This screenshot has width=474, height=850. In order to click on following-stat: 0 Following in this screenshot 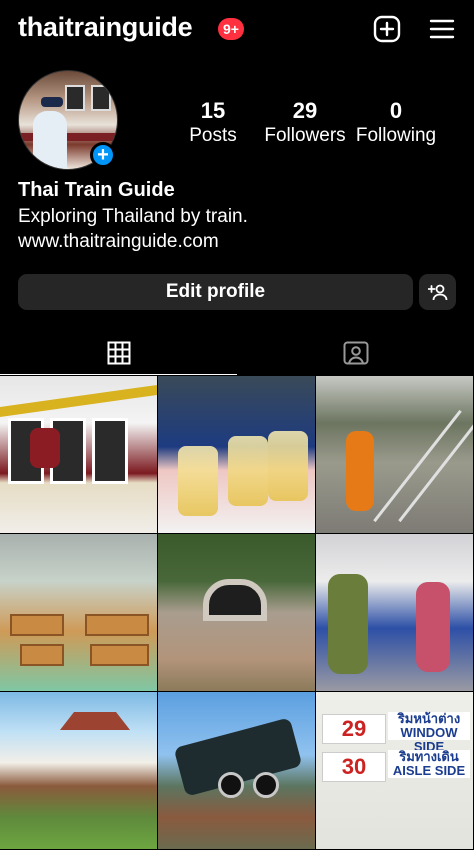, I will do `click(396, 123)`.